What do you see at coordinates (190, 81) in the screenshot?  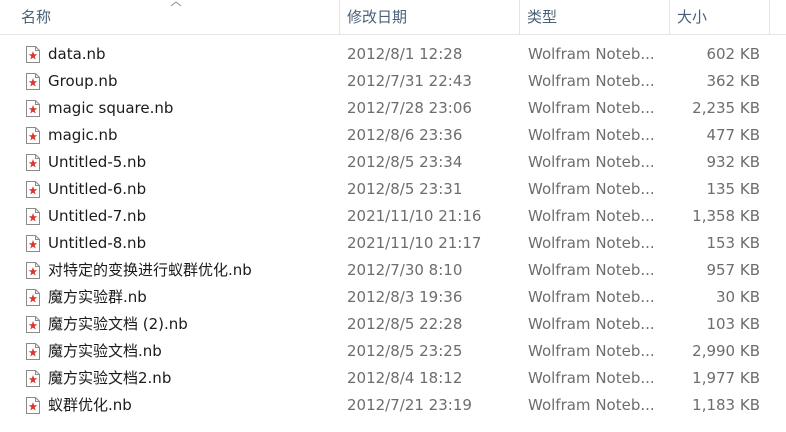 I see `file-name: Group.nb` at bounding box center [190, 81].